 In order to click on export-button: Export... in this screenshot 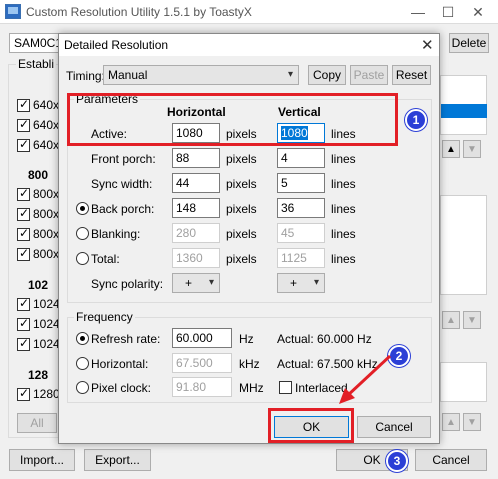, I will do `click(117, 460)`.